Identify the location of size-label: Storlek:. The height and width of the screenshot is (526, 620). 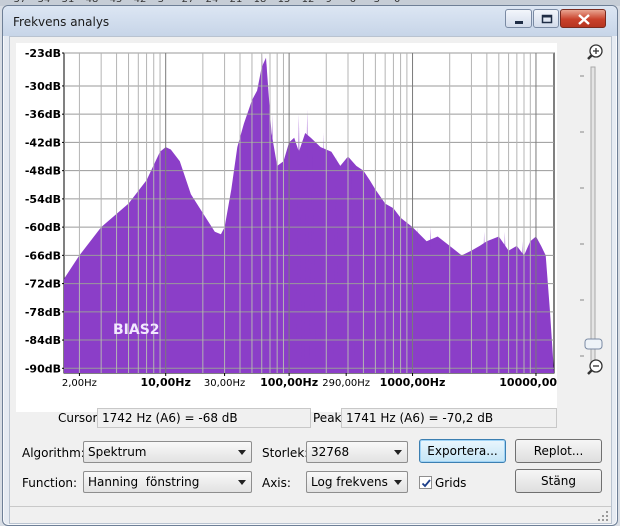
(285, 453).